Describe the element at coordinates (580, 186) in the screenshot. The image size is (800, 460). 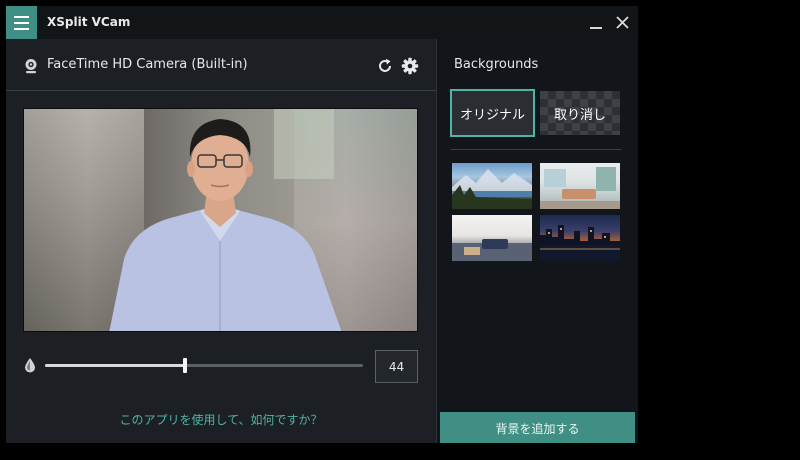
I see `background-thumbnail-living-room` at that location.